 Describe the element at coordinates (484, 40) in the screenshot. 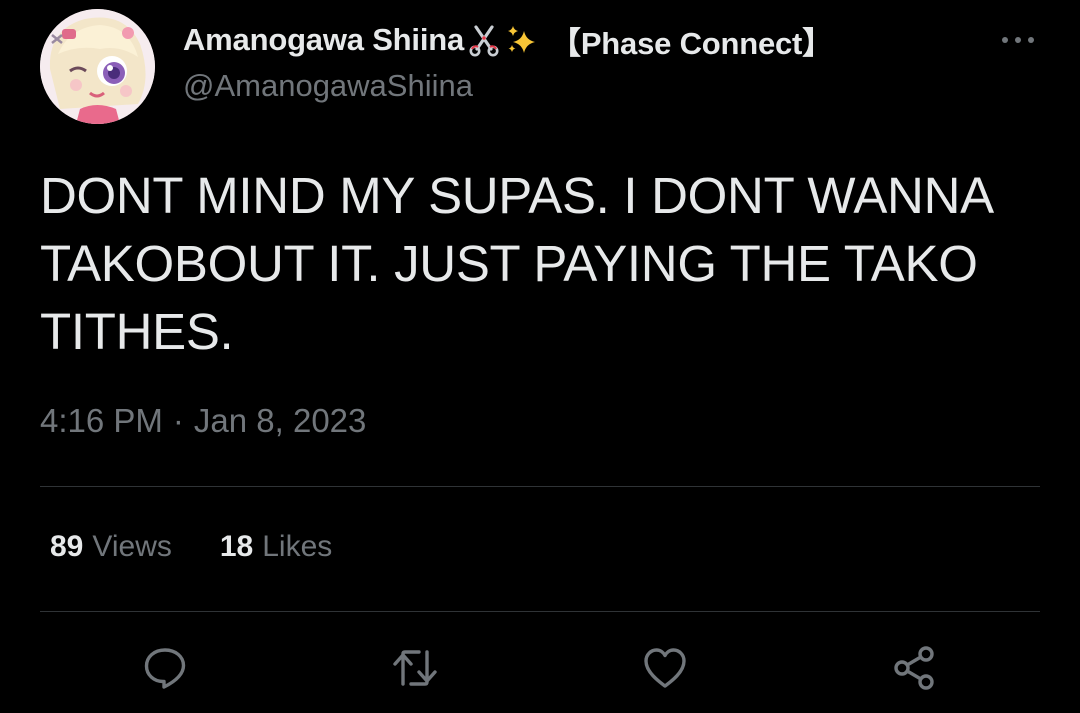

I see `scissors-icon` at that location.